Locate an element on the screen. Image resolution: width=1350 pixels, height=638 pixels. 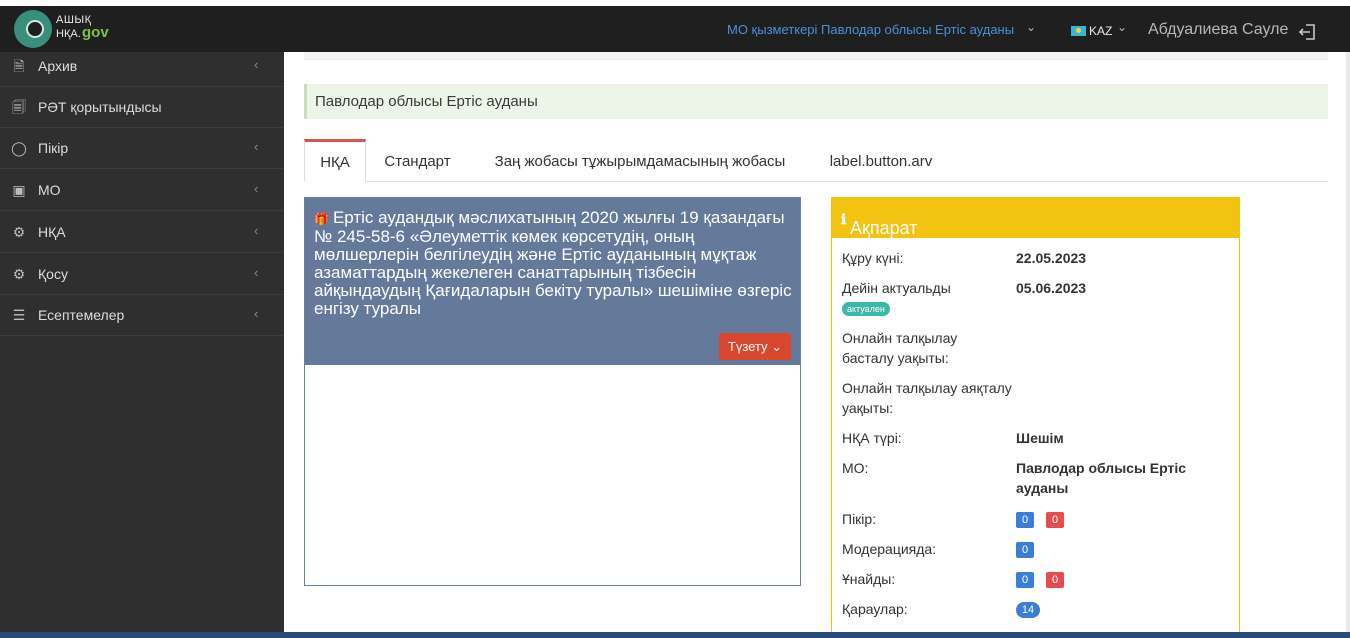
logo-emblem-icon is located at coordinates (33, 29).